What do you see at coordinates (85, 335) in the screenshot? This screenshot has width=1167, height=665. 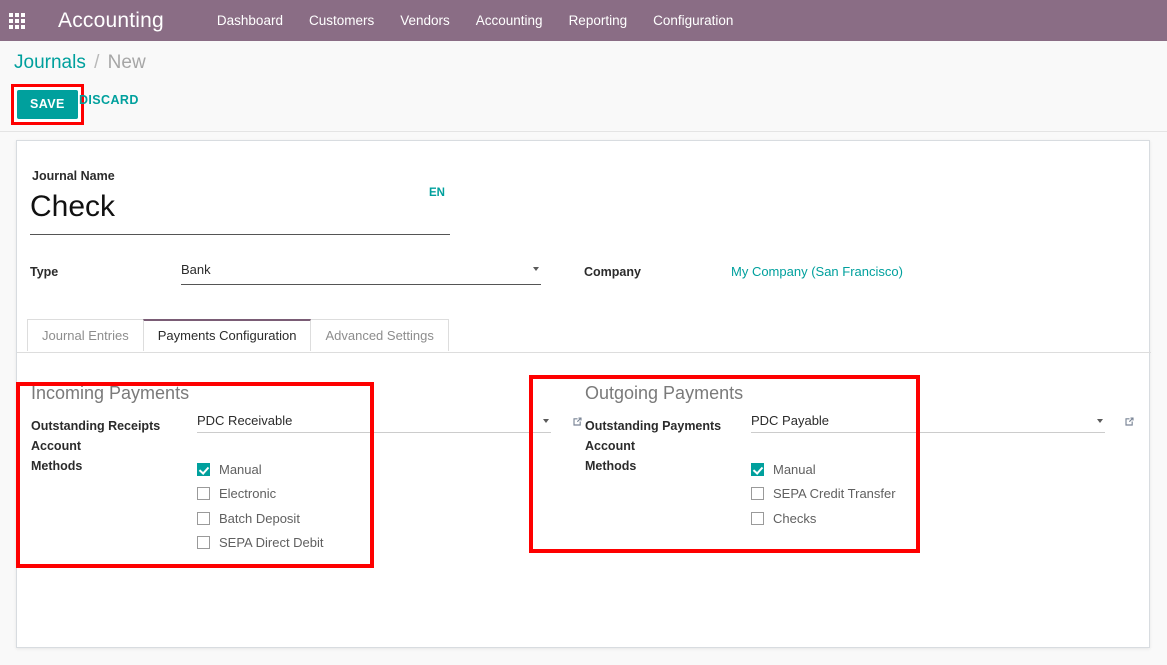 I see `tab-journal-entries: Journal Entries` at bounding box center [85, 335].